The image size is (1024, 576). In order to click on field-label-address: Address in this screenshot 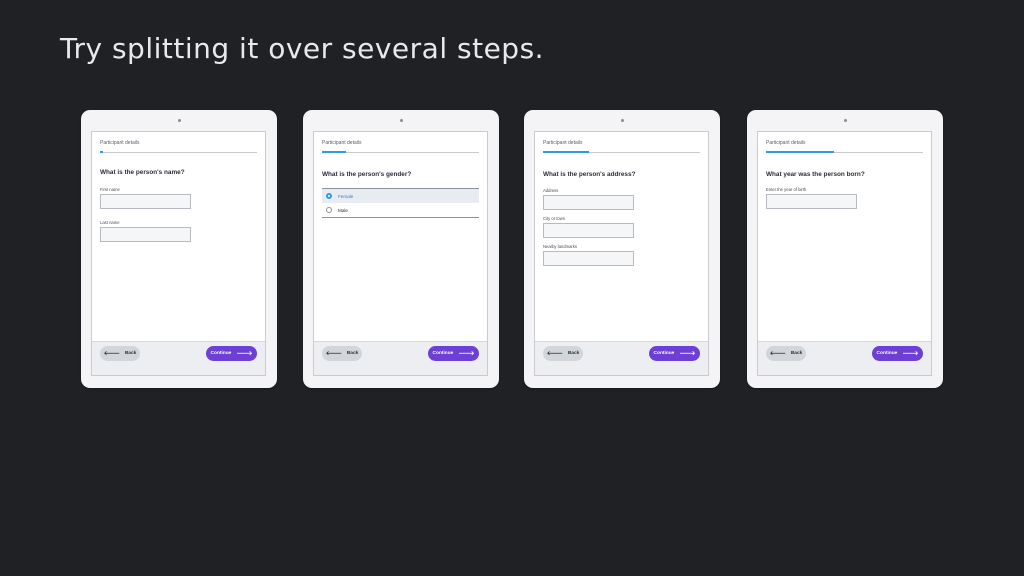, I will do `click(551, 190)`.